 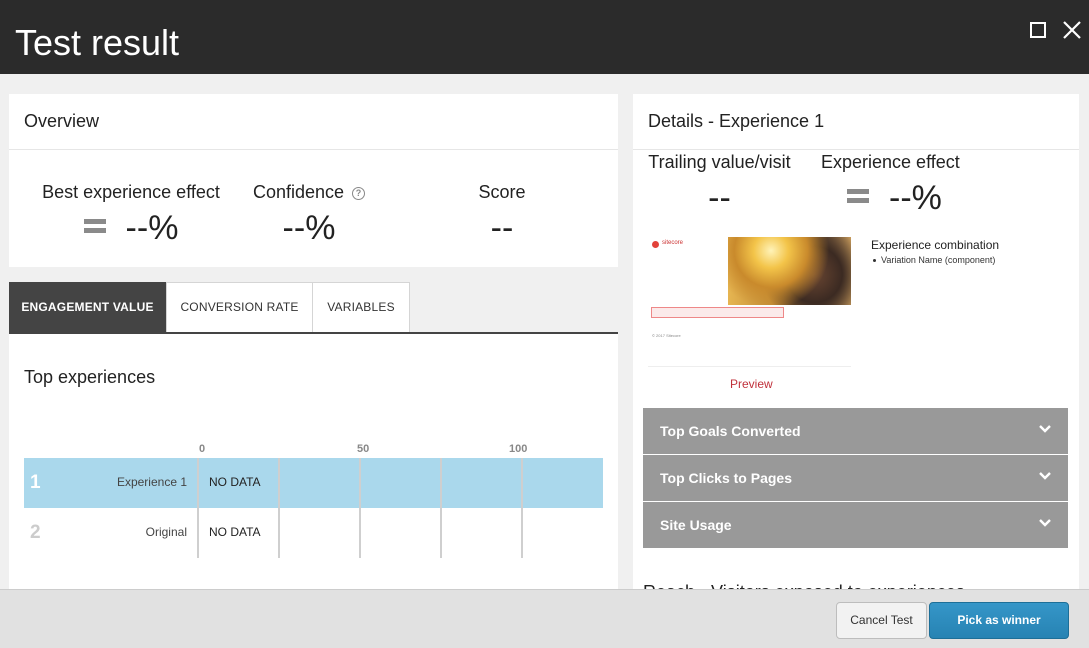 I want to click on accordion-top-goals: Top Goals Converted, so click(x=855, y=431).